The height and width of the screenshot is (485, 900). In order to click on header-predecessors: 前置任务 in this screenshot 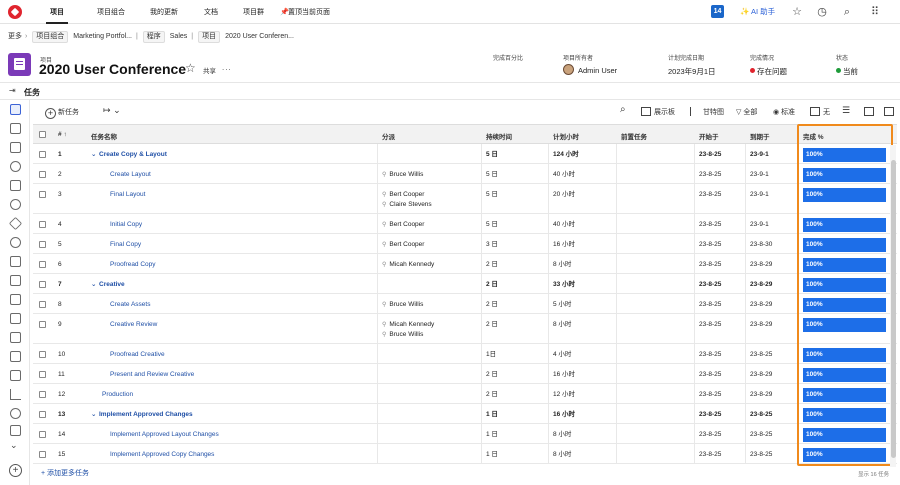, I will do `click(634, 136)`.